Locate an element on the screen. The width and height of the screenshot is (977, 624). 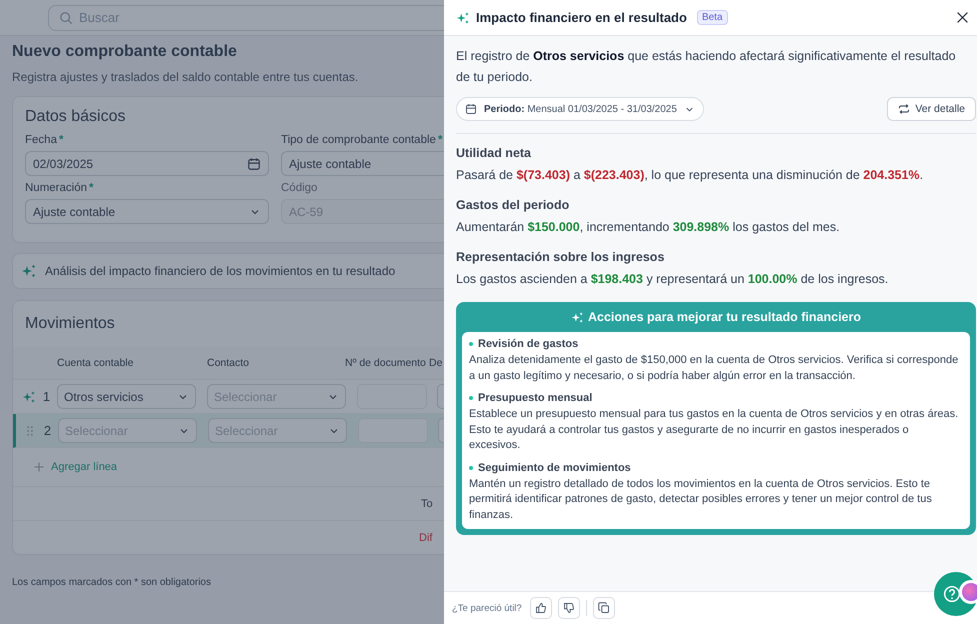
actions-title: Acciones para mejorar tu resultado financiero is located at coordinates (724, 317).